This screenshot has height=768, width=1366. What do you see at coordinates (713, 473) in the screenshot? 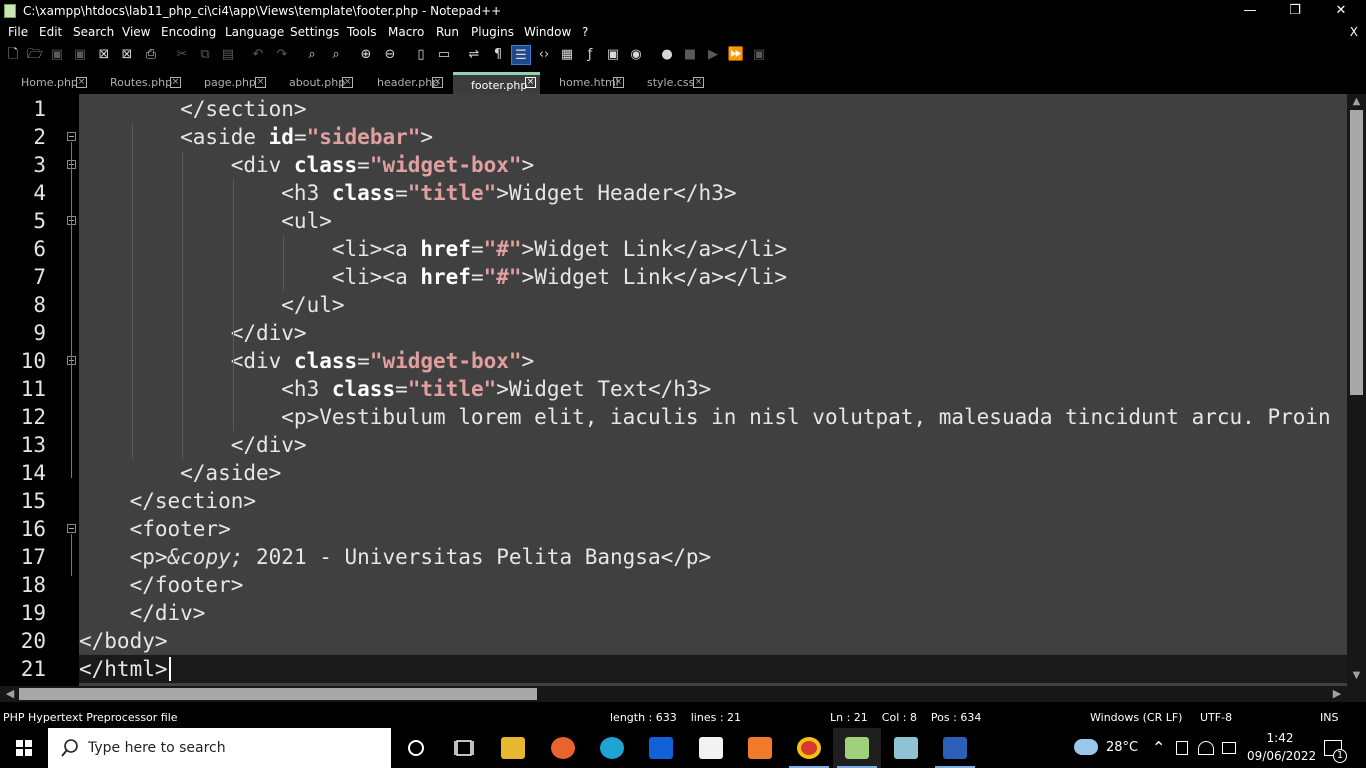
I see `code-line: </aside>` at bounding box center [713, 473].